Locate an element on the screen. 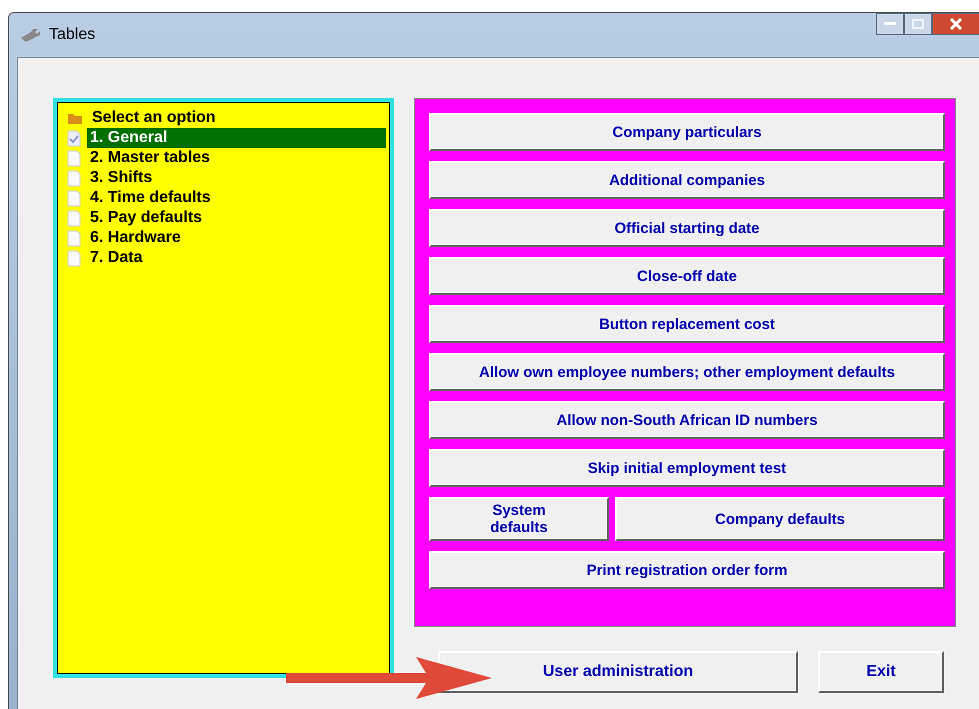  option-button: Button replacement cost is located at coordinates (687, 324).